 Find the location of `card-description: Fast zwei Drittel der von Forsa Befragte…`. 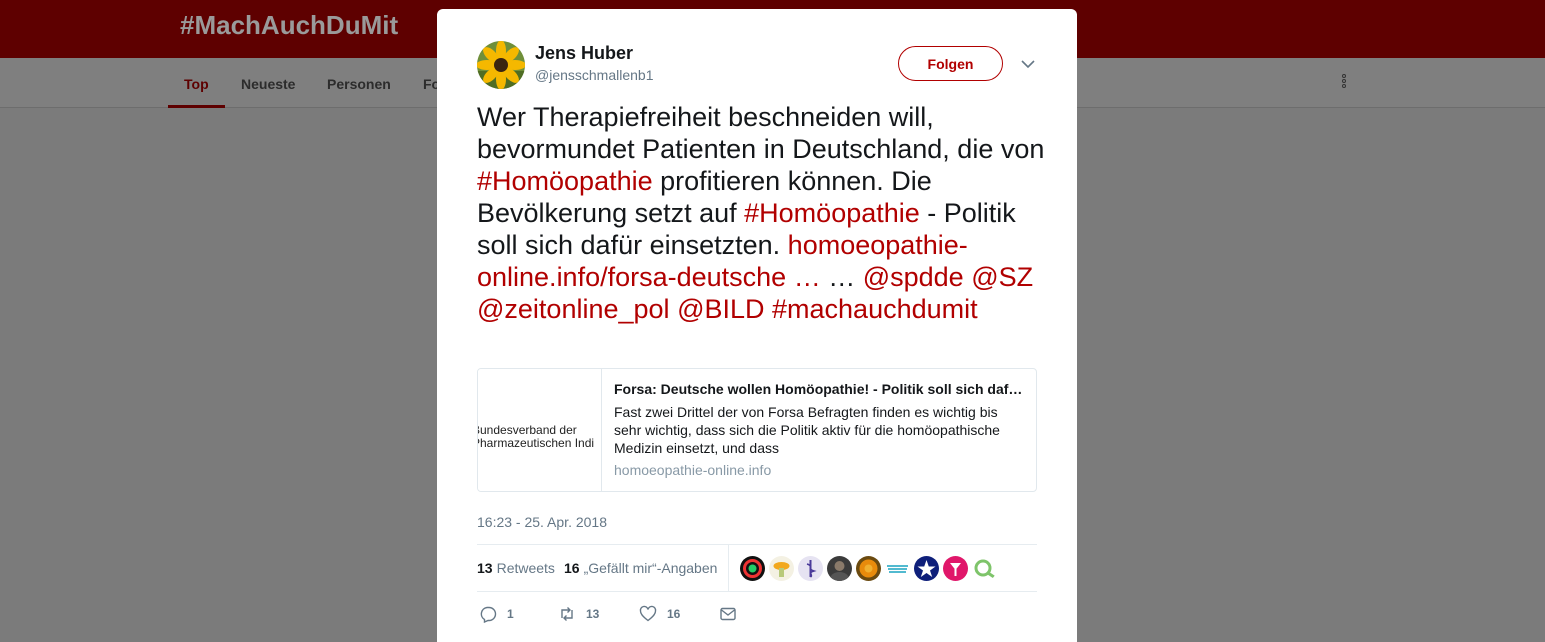

card-description: Fast zwei Drittel der von Forsa Befragte… is located at coordinates (807, 430).